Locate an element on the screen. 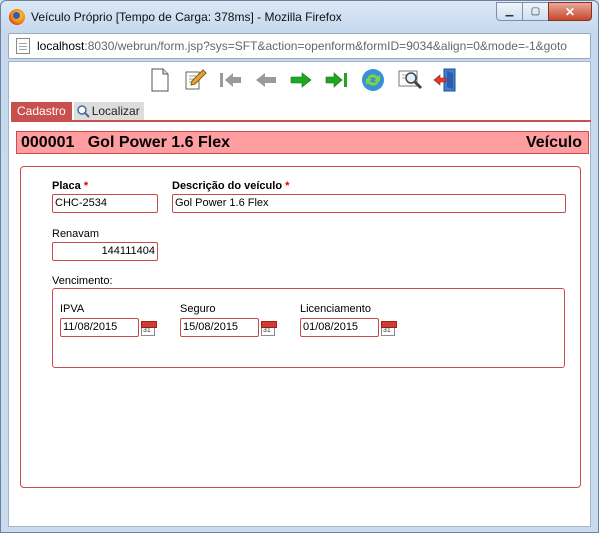 This screenshot has height=533, width=599. placa-label-text: Placa is located at coordinates (66, 186).